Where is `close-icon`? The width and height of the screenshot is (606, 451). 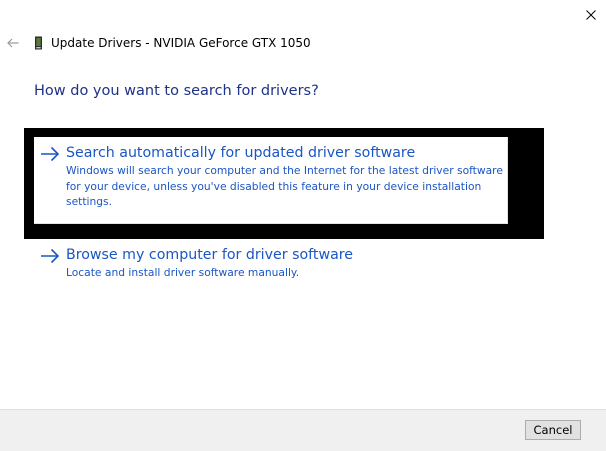 close-icon is located at coordinates (591, 15).